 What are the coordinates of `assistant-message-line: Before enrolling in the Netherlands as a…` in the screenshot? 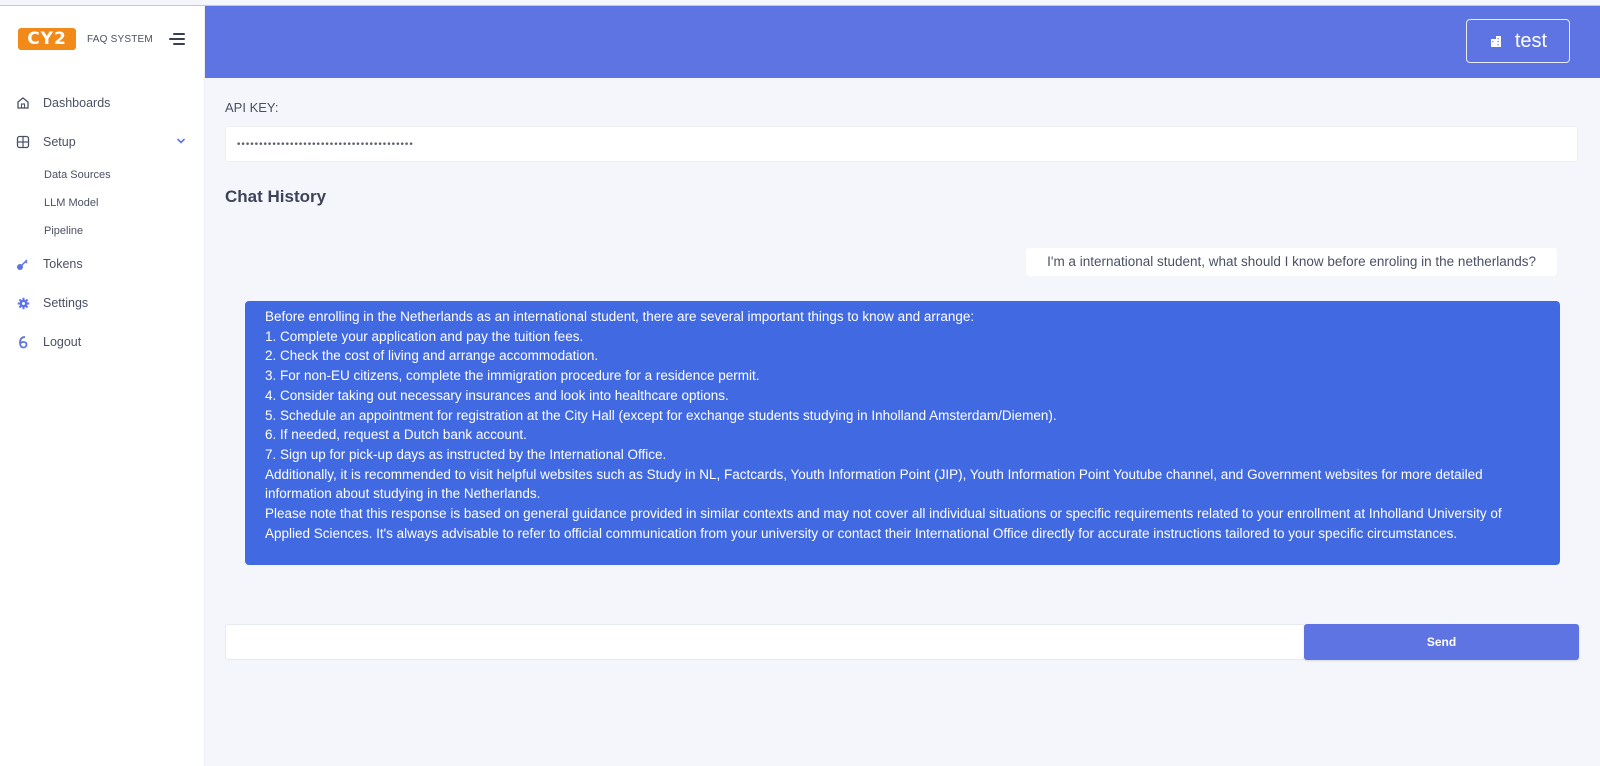 It's located at (620, 316).